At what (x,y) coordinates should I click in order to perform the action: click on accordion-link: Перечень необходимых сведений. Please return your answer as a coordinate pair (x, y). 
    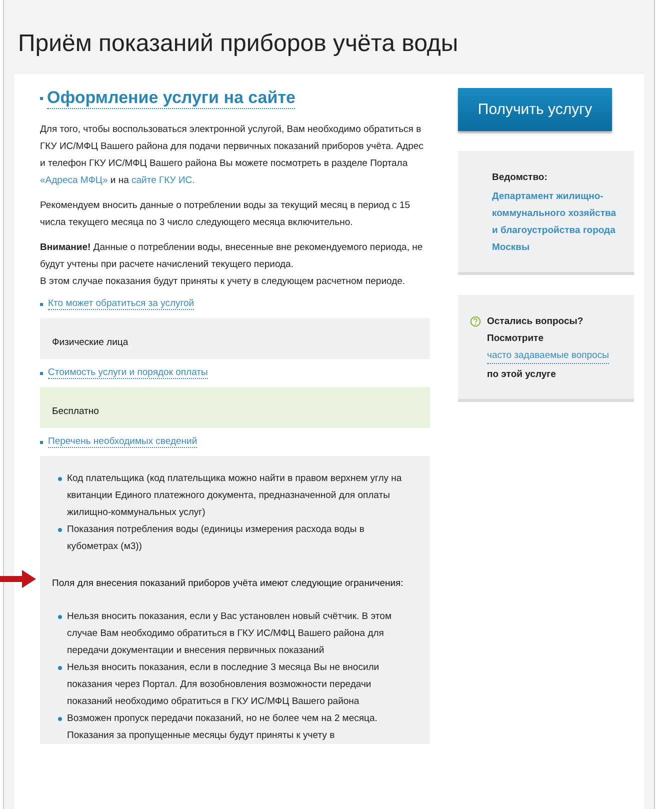
    Looking at the image, I should click on (123, 442).